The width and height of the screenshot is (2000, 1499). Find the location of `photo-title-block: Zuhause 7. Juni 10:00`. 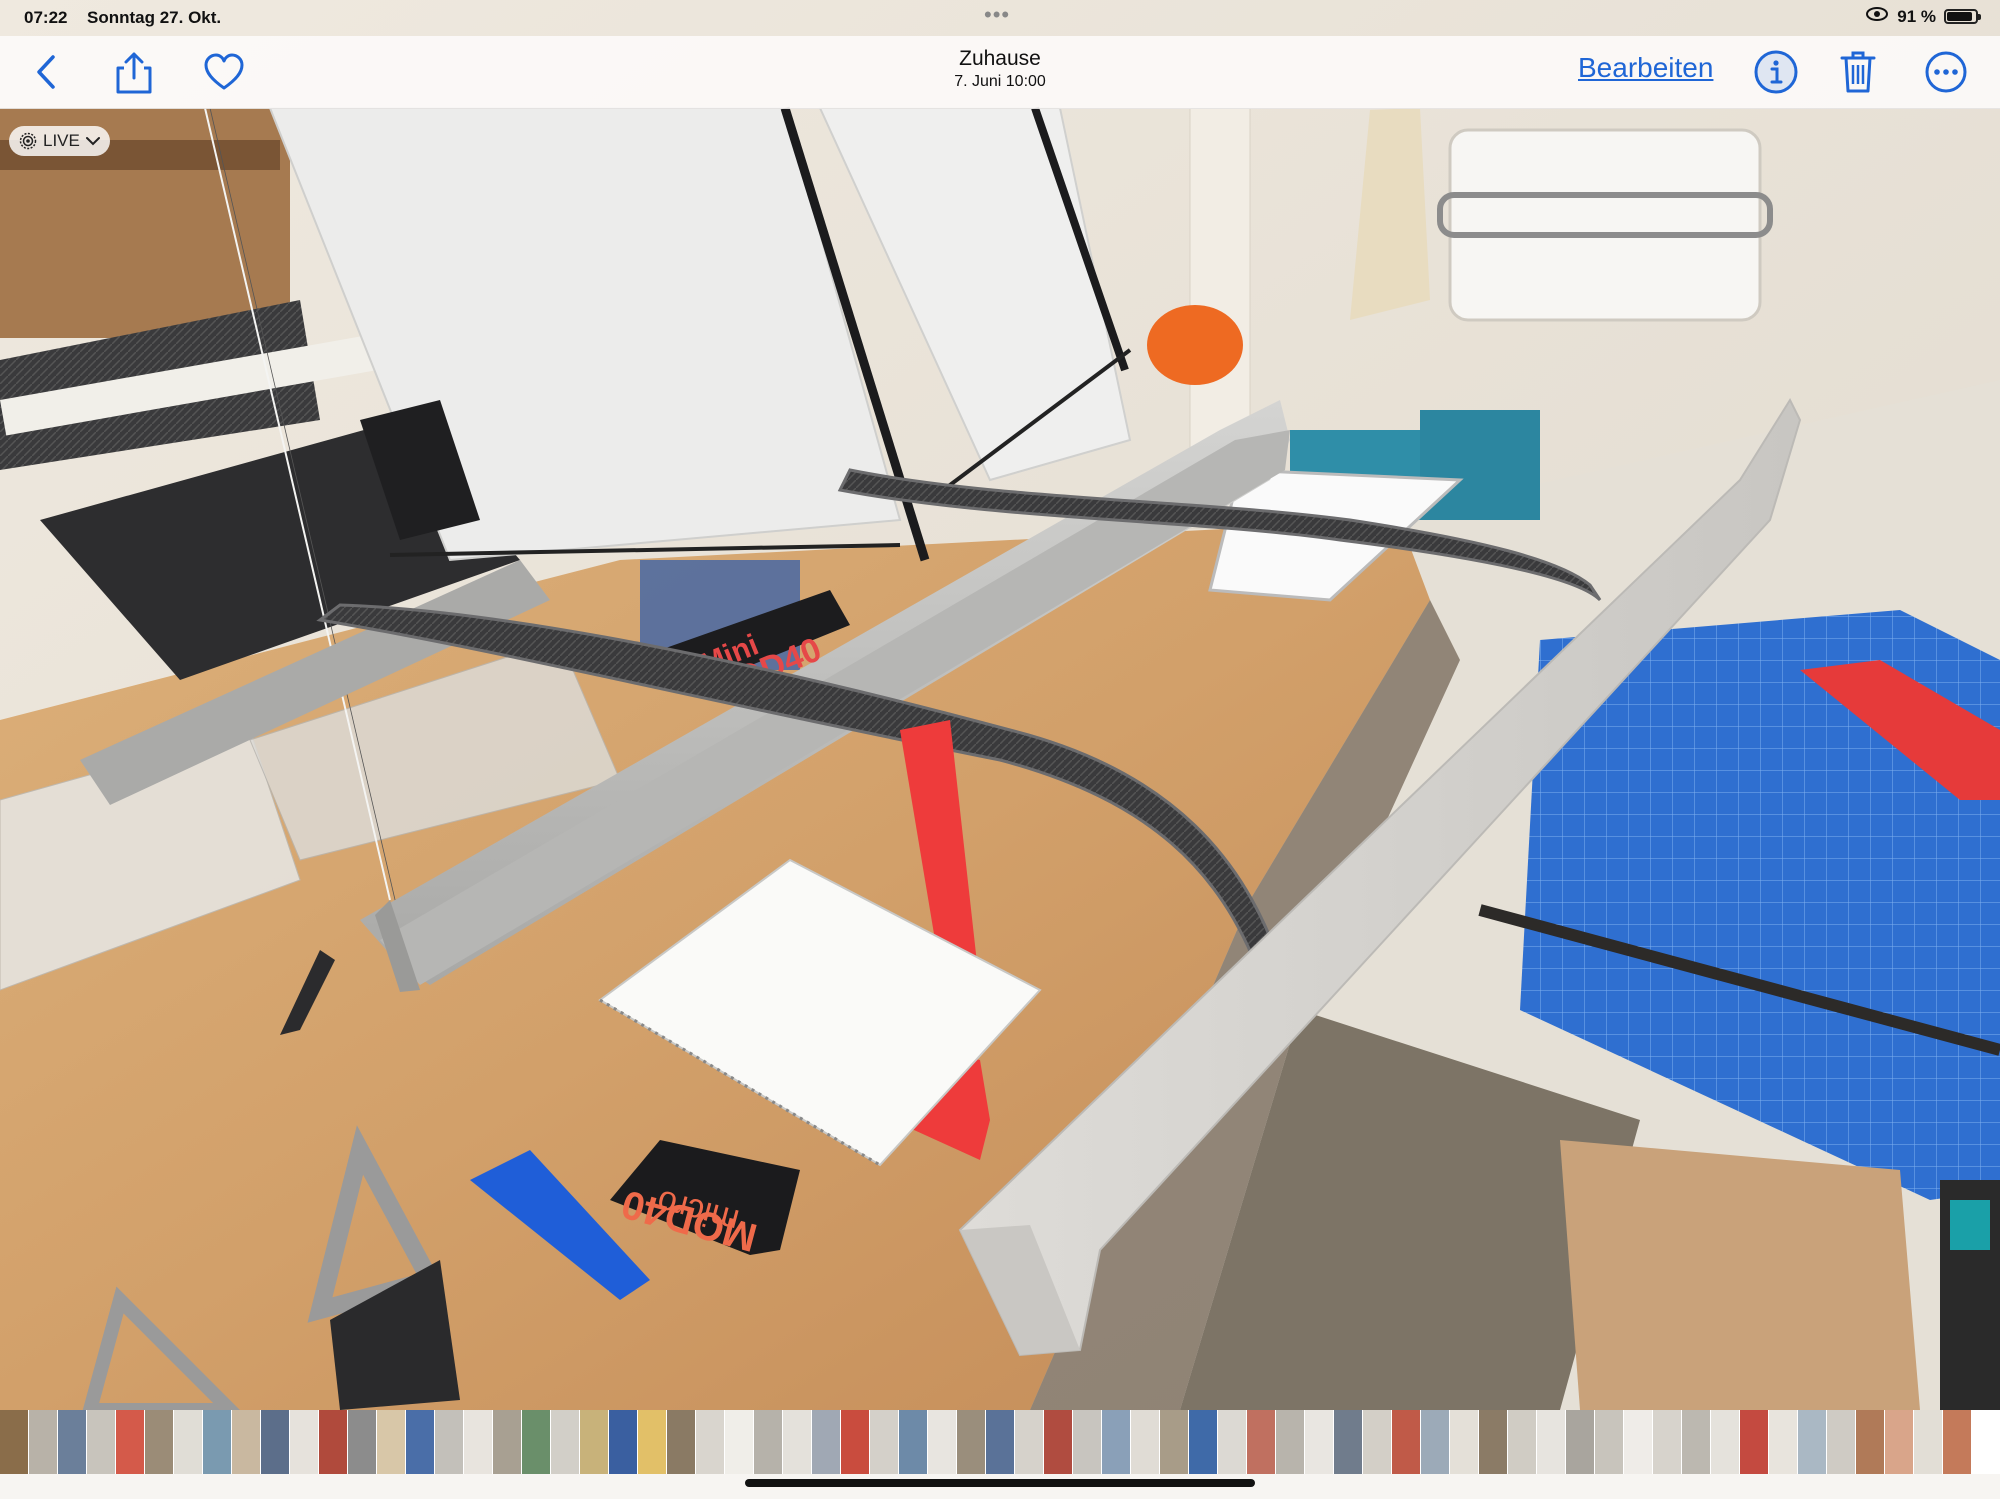

photo-title-block: Zuhause 7. Juni 10:00 is located at coordinates (1000, 69).